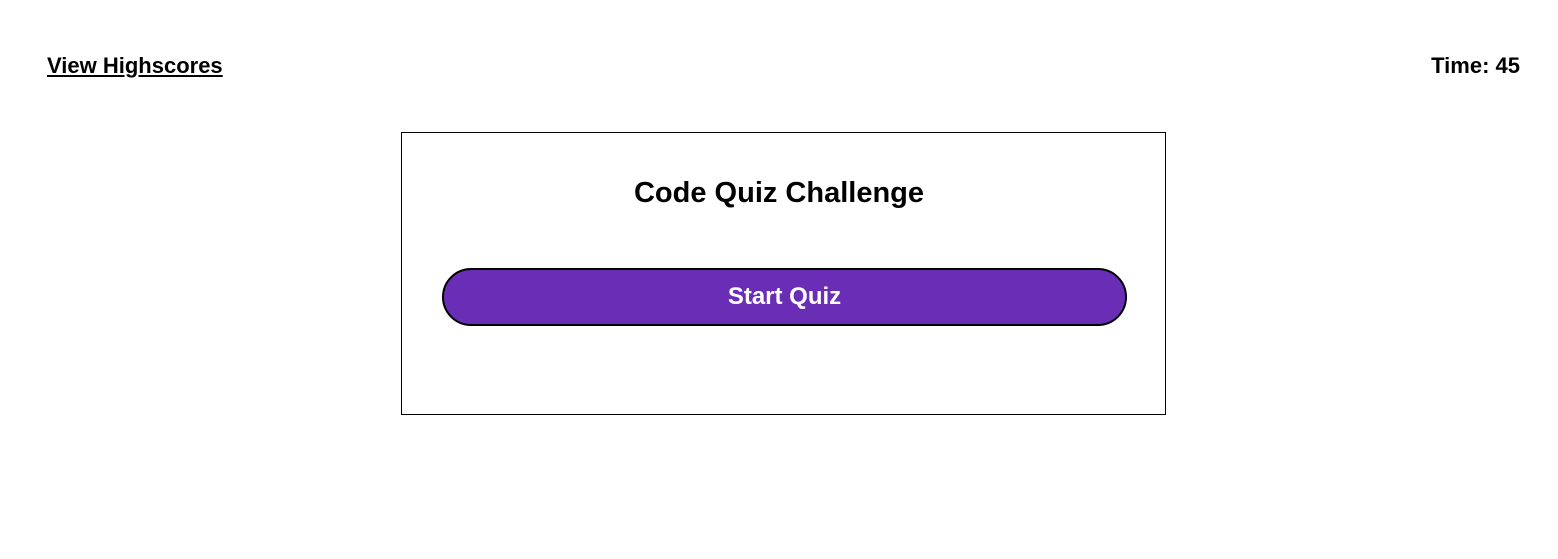  I want to click on timer-label: Time:, so click(1463, 65).